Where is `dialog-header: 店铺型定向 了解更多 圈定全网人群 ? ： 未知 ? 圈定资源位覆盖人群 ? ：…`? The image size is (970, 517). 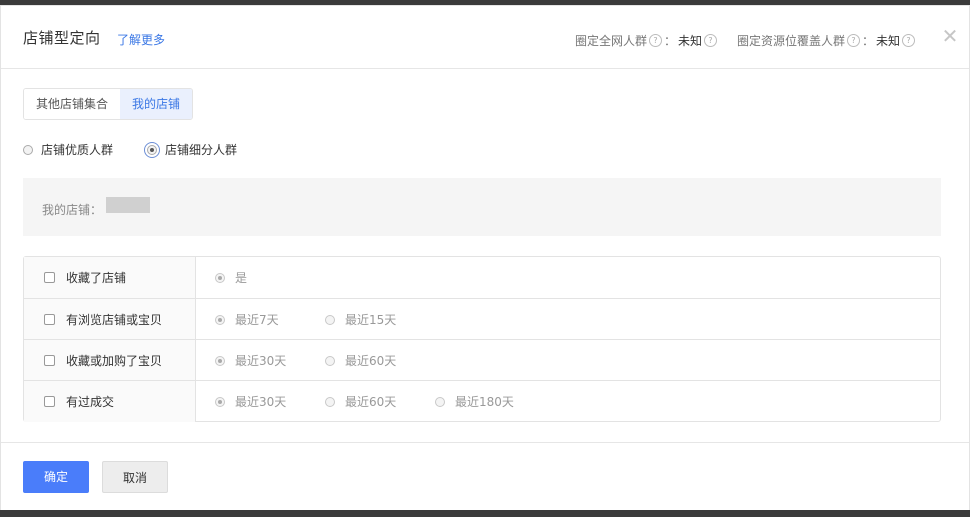
dialog-header: 店铺型定向 了解更多 圈定全网人群 ? ： 未知 ? 圈定资源位覆盖人群 ? ：… is located at coordinates (485, 37).